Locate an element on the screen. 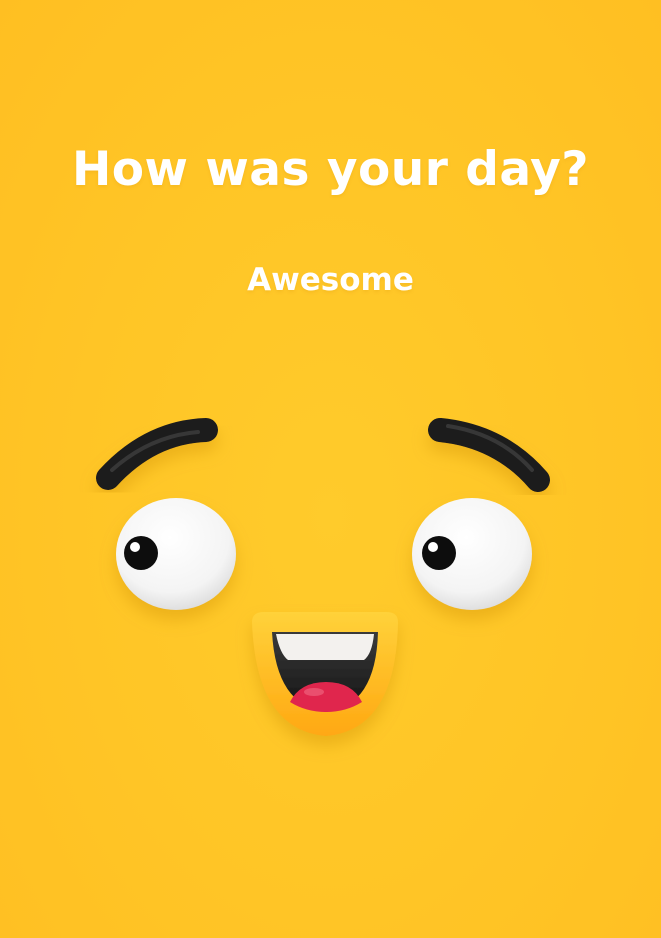  left-eye is located at coordinates (176, 554).